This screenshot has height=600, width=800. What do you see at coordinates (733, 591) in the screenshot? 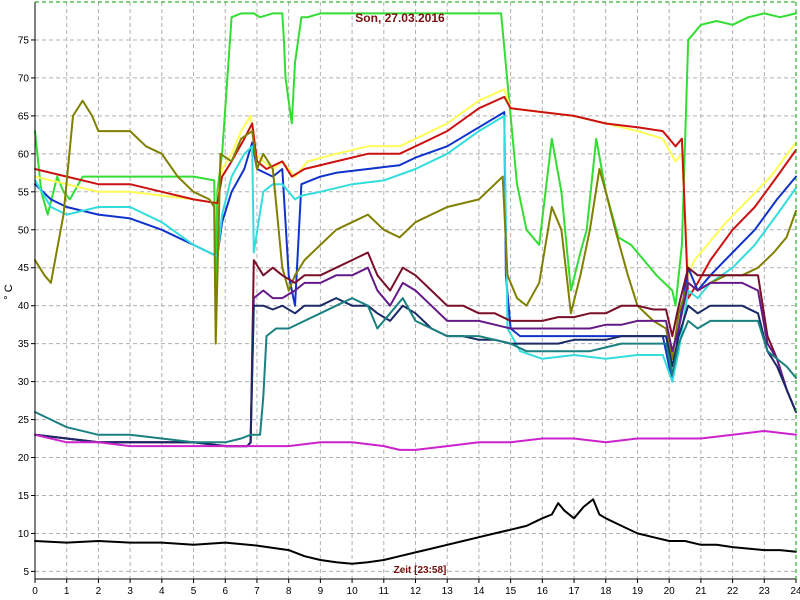
I see `x-tick-label-22: 22` at bounding box center [733, 591].